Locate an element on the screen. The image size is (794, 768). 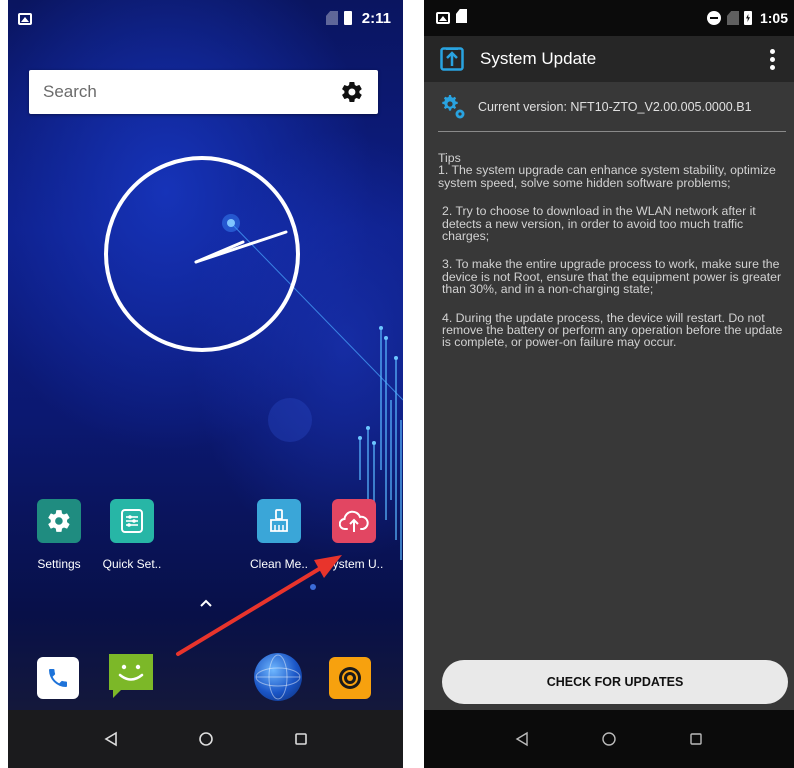
app-clean-memory: Clean Me.. is located at coordinates (279, 535).